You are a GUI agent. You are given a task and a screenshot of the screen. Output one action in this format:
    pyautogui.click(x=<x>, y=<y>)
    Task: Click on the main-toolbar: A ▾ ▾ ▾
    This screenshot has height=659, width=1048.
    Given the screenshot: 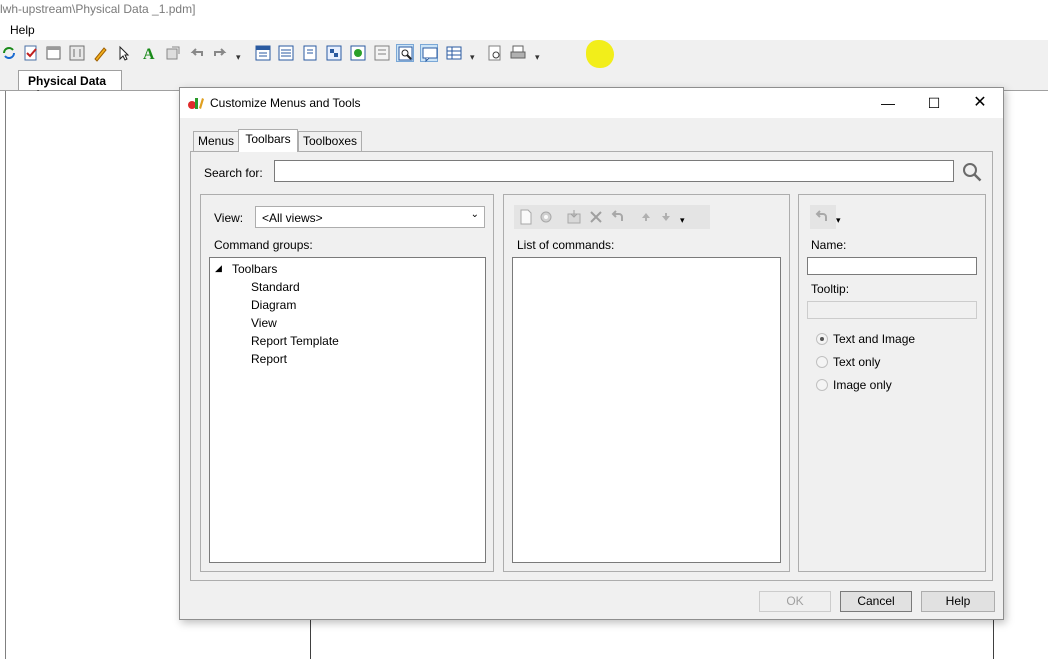 What is the action you would take?
    pyautogui.click(x=524, y=54)
    